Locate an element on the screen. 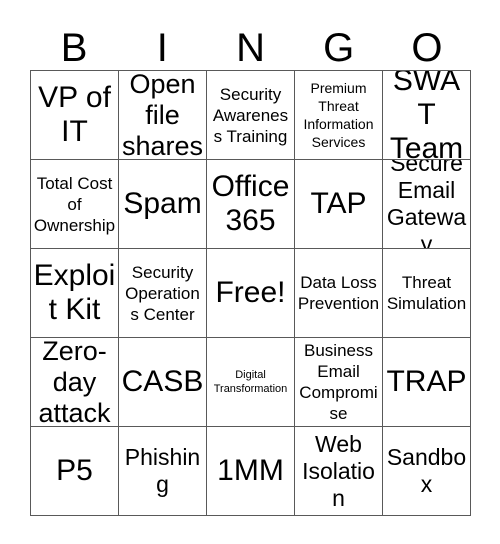 The width and height of the screenshot is (500, 544). bingo-cell-label: Data Loss Prevention is located at coordinates (338, 293).